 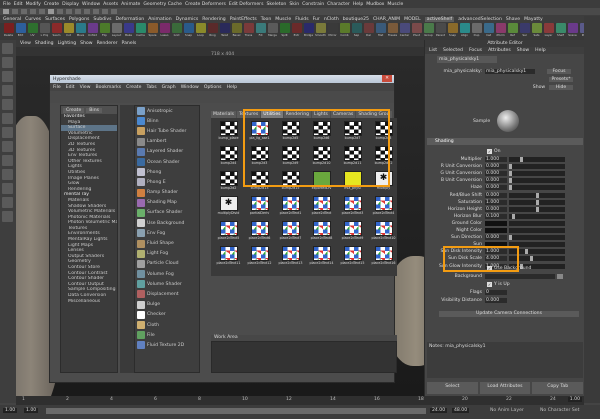 I want to click on shelf-button-seam: Seam, so click(x=56, y=31).